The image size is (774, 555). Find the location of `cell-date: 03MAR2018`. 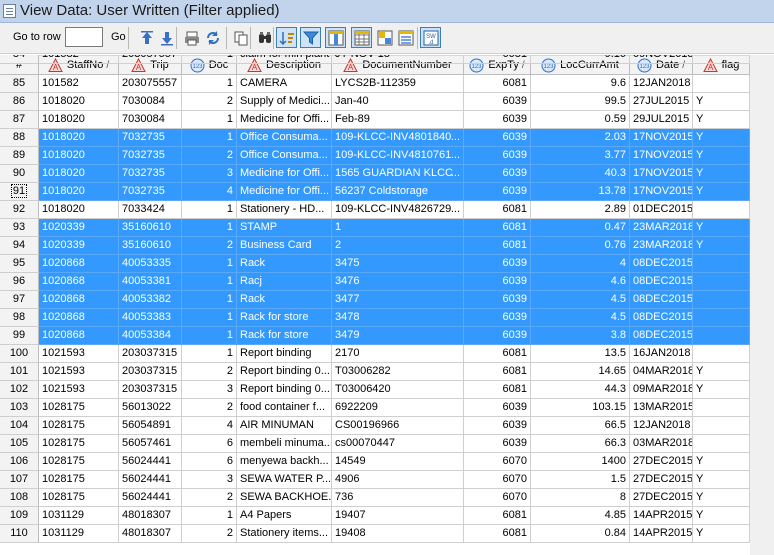

cell-date: 03MAR2018 is located at coordinates (661, 444).